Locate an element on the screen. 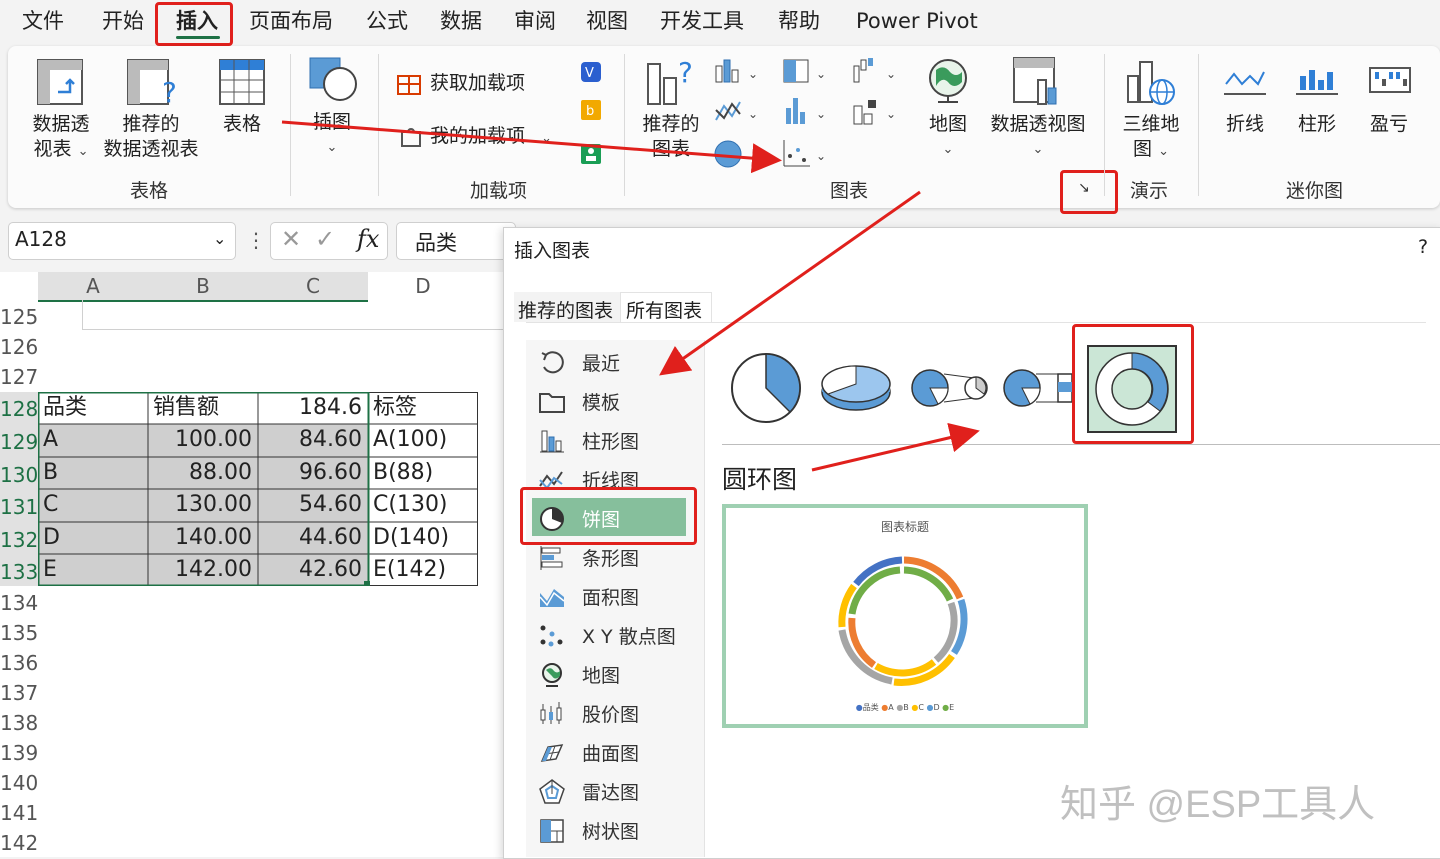 This screenshot has height=859, width=1440. check-icon: ✓ is located at coordinates (325, 239).